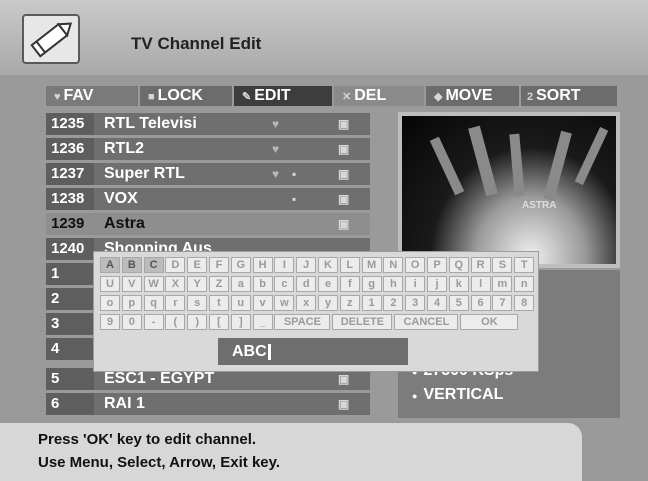  Describe the element at coordinates (153, 265) in the screenshot. I see `key-C: C` at that location.